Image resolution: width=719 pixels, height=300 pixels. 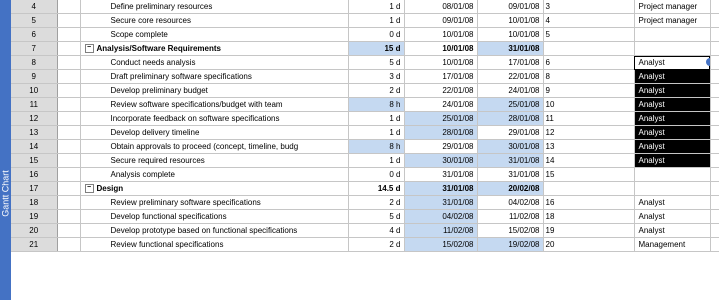 What do you see at coordinates (34, 202) in the screenshot?
I see `row-id-cell: 18` at bounding box center [34, 202].